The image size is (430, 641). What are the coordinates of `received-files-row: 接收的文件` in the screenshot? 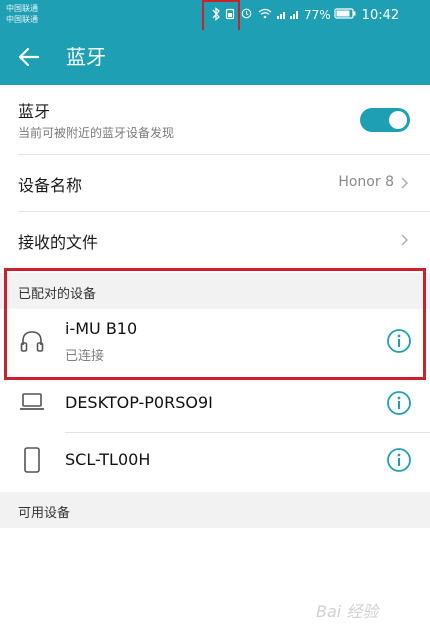 It's located at (215, 240).